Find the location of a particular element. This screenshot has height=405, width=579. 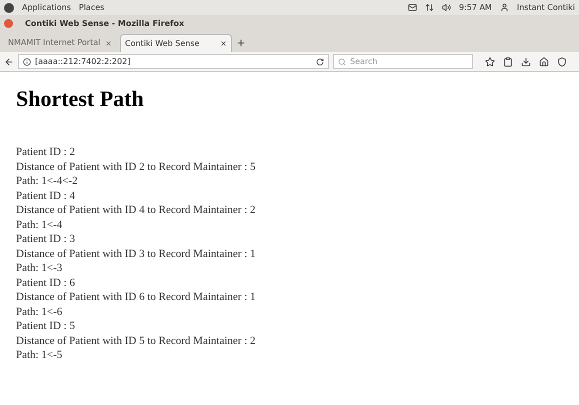

back-icon is located at coordinates (9, 61).